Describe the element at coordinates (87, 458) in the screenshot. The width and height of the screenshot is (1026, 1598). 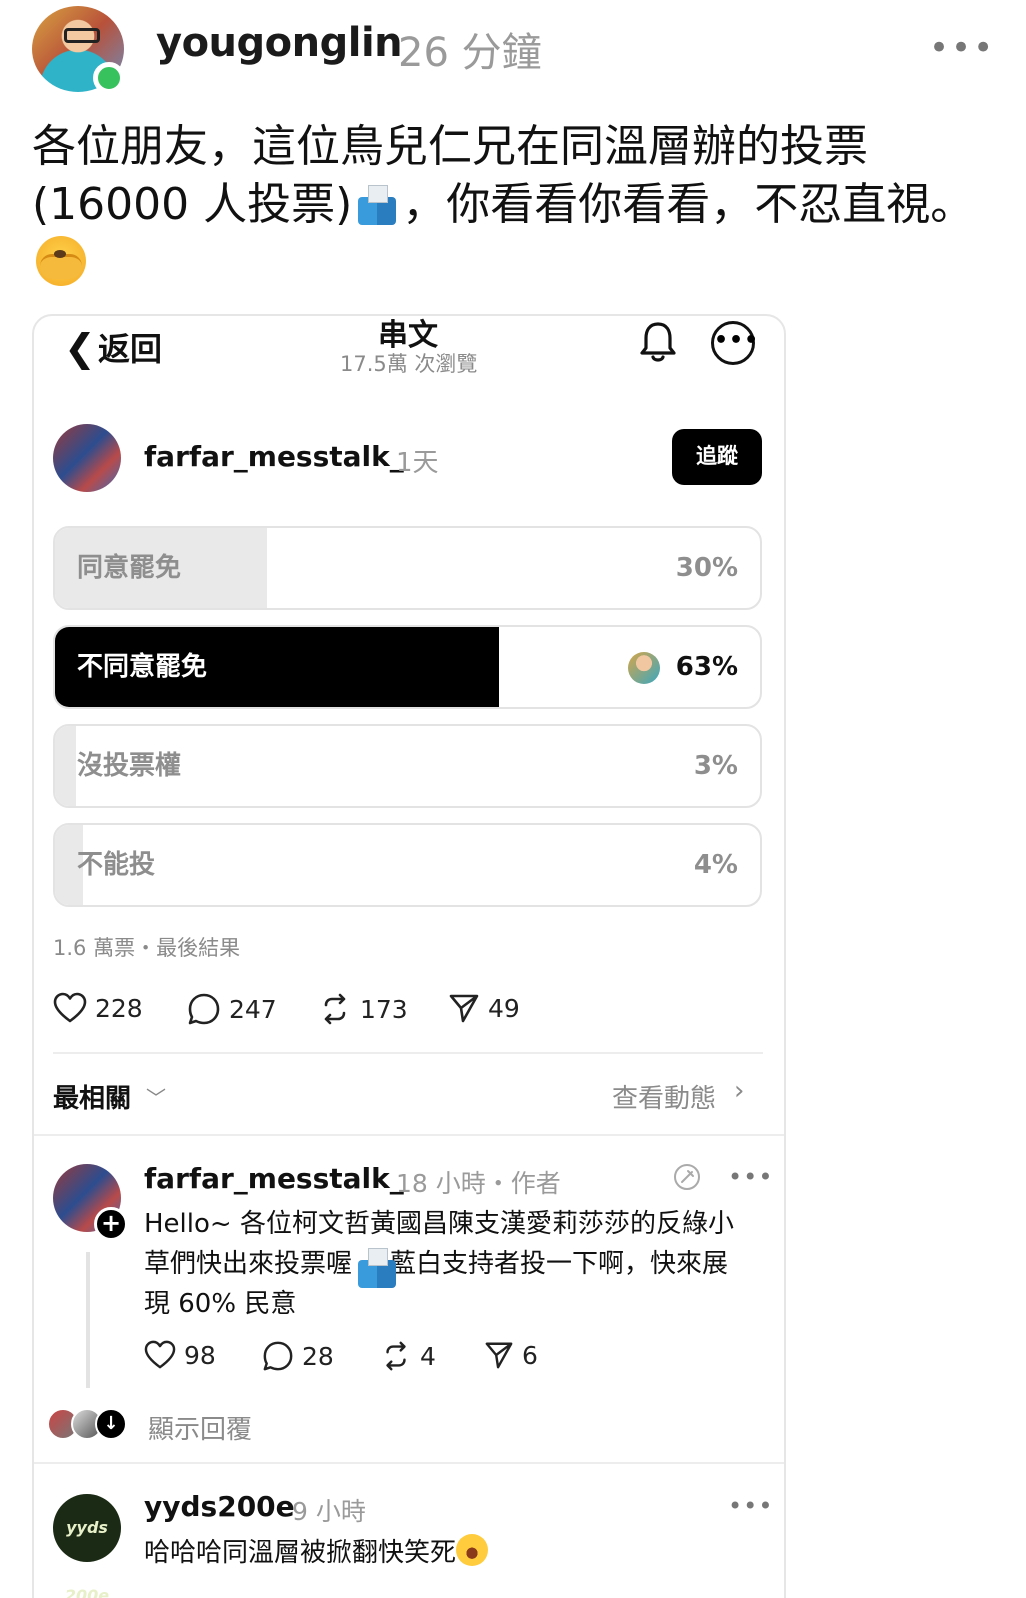
I see `poster-avatar` at that location.